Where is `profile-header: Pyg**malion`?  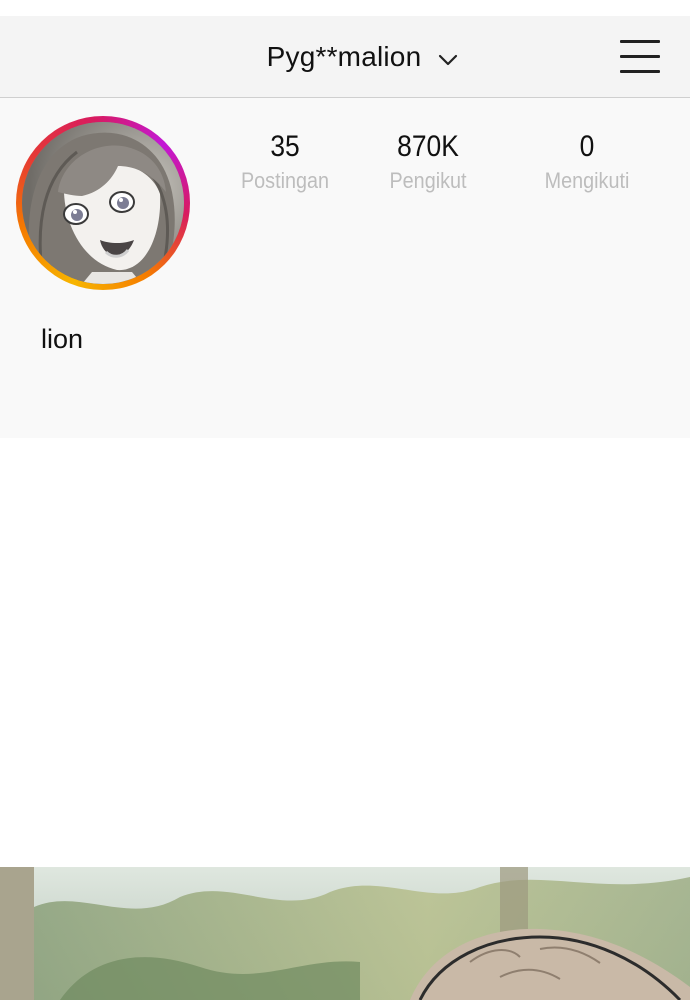
profile-header: Pyg**malion is located at coordinates (345, 57).